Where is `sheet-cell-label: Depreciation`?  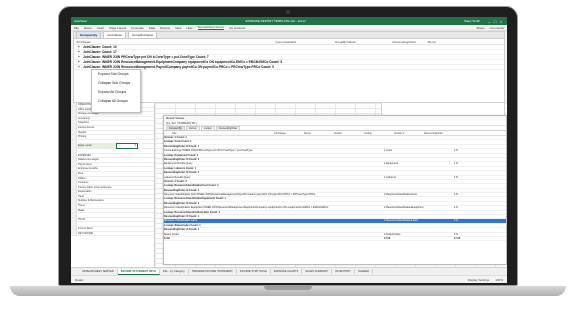 sheet-cell-label: Depreciation is located at coordinates (97, 192).